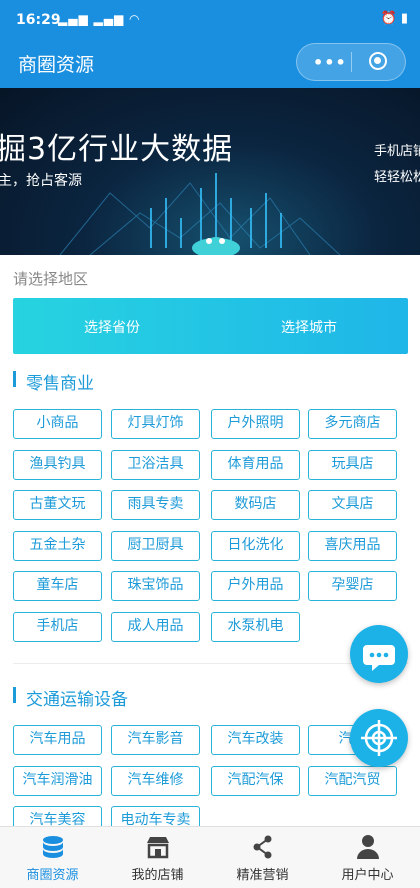  I want to click on category-tag: 汽车润滑油, so click(57, 780).